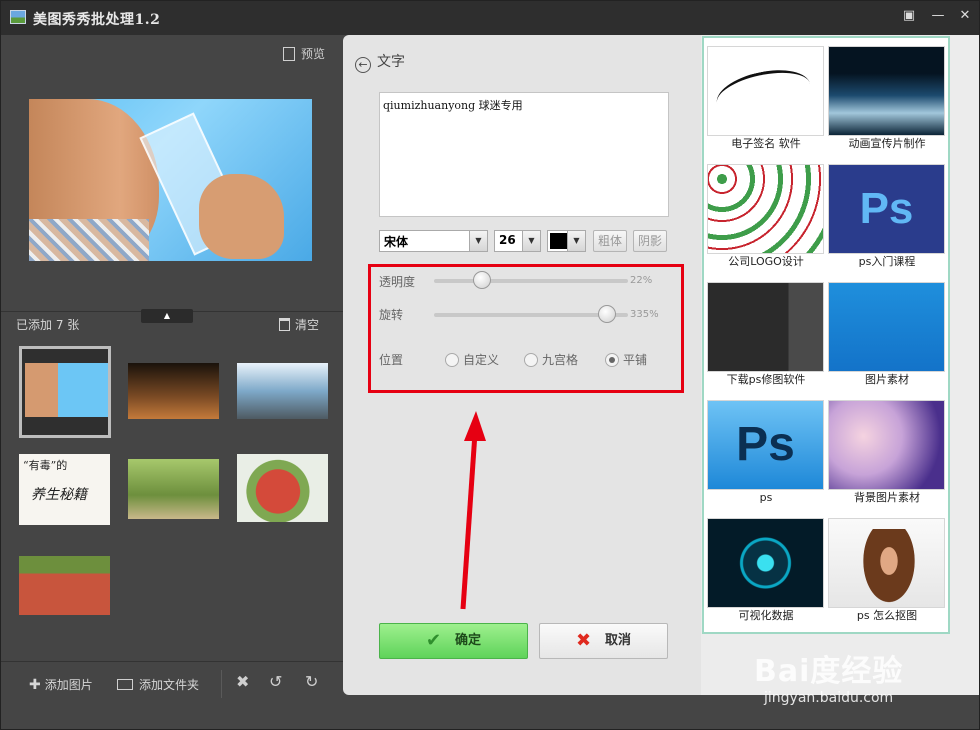 This screenshot has width=980, height=730. I want to click on ad-item: 背景图片素材, so click(887, 453).